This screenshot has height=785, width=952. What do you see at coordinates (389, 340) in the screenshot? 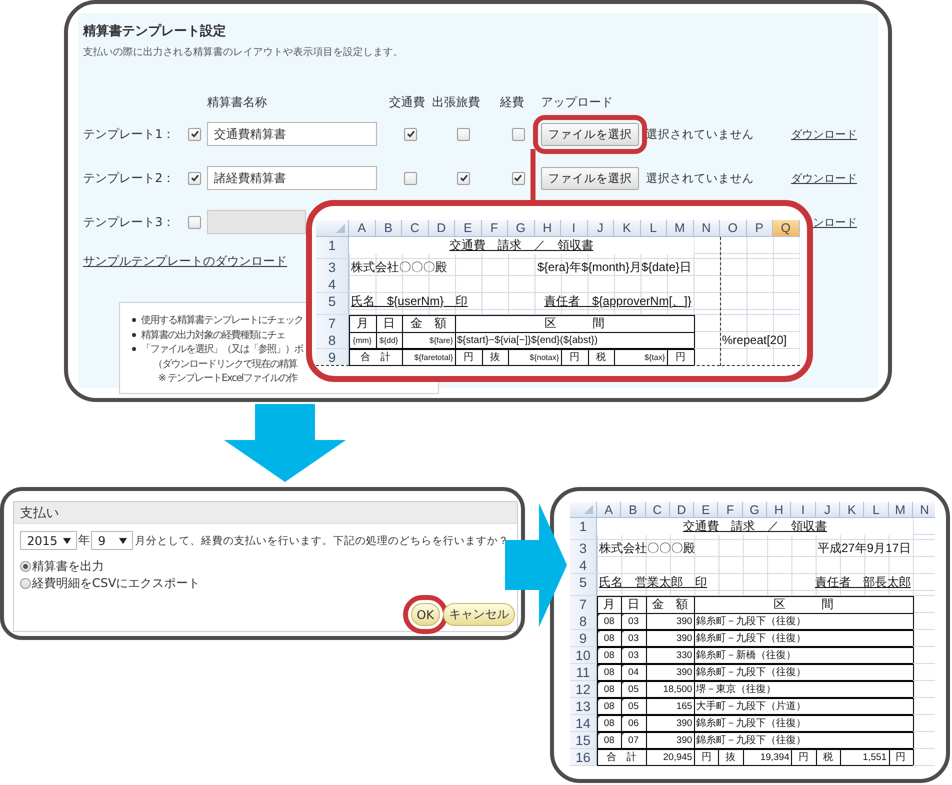
I see `sheet-cell: ${dd}` at bounding box center [389, 340].